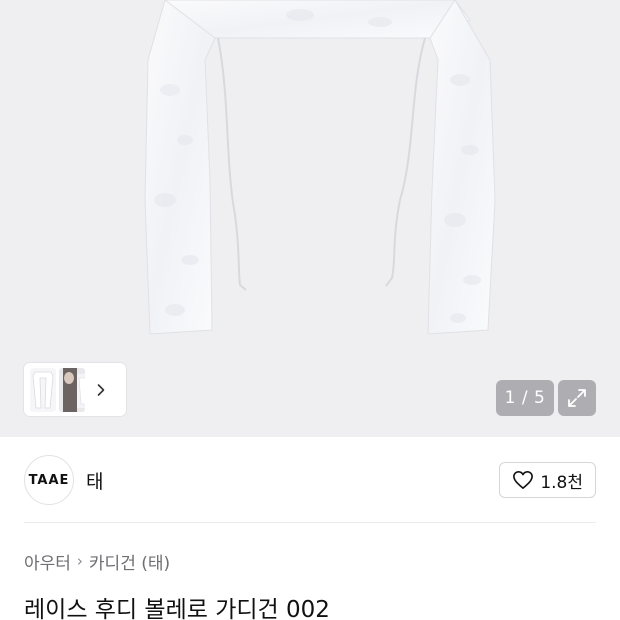  Describe the element at coordinates (94, 480) in the screenshot. I see `brand-name: 태` at that location.